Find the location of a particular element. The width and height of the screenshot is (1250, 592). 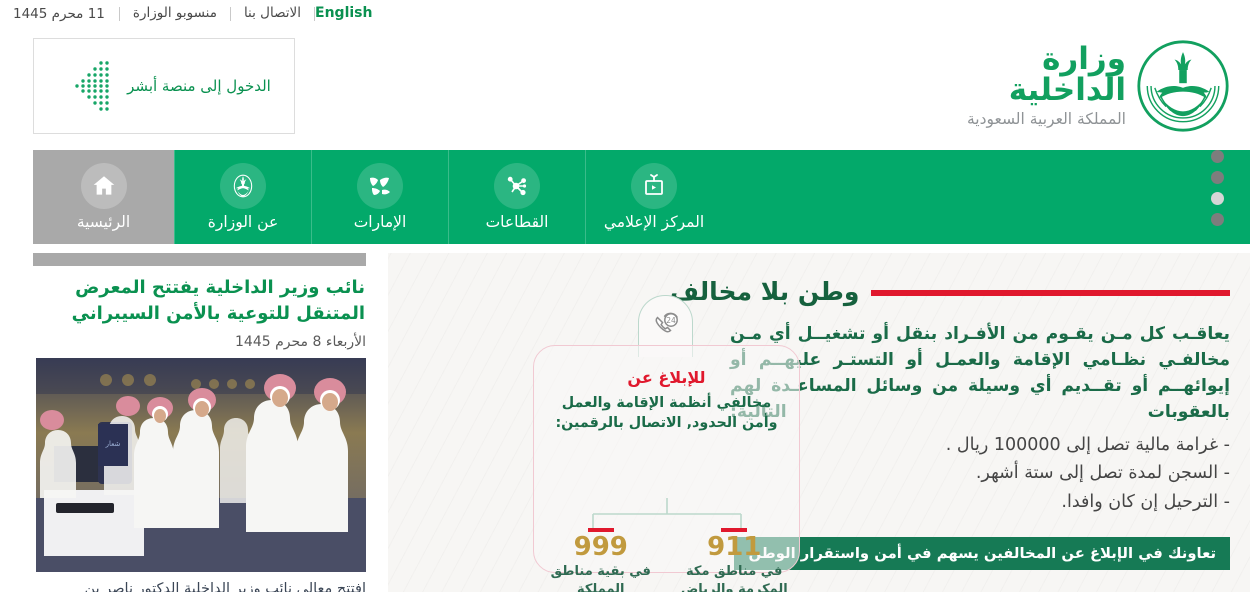

dotted-chevron-icon is located at coordinates (88, 86).